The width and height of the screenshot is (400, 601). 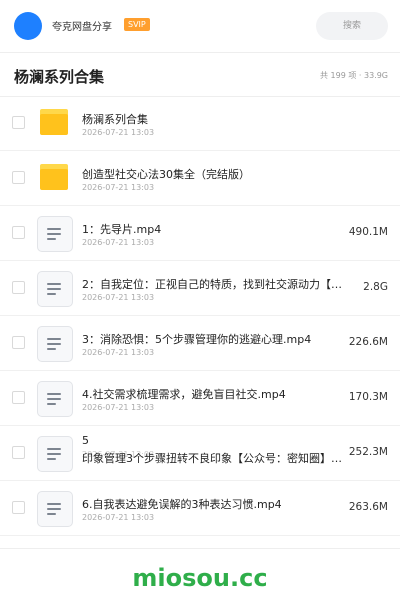 I want to click on list-item: 杨澜系列合集 2026-07-21 13:03, so click(x=200, y=123).